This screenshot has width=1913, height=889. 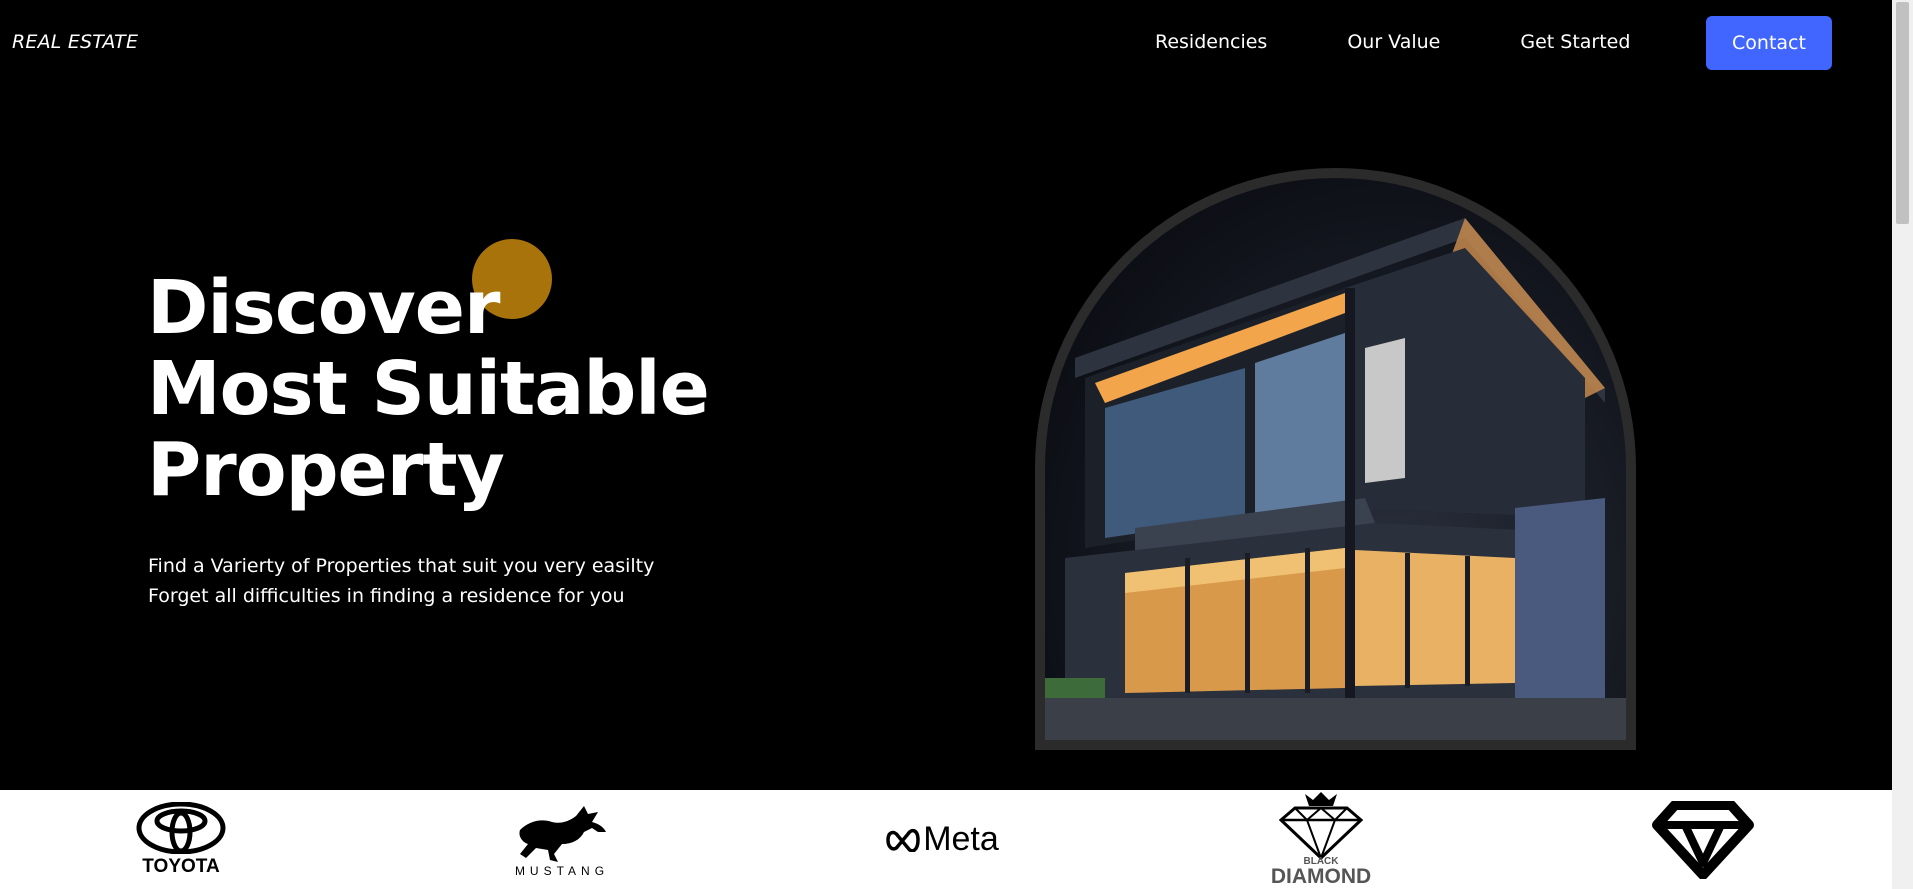 What do you see at coordinates (326, 470) in the screenshot?
I see `hero-title-line-3: Property` at bounding box center [326, 470].